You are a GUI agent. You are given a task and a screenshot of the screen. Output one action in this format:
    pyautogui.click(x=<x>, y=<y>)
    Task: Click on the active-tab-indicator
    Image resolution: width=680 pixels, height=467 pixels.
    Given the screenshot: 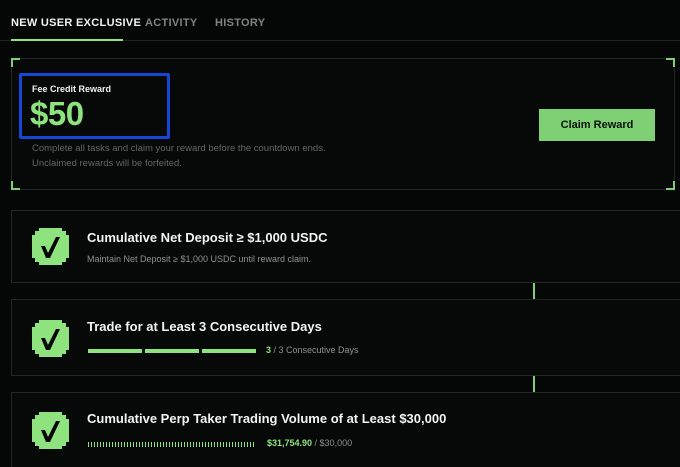 What is the action you would take?
    pyautogui.click(x=67, y=40)
    